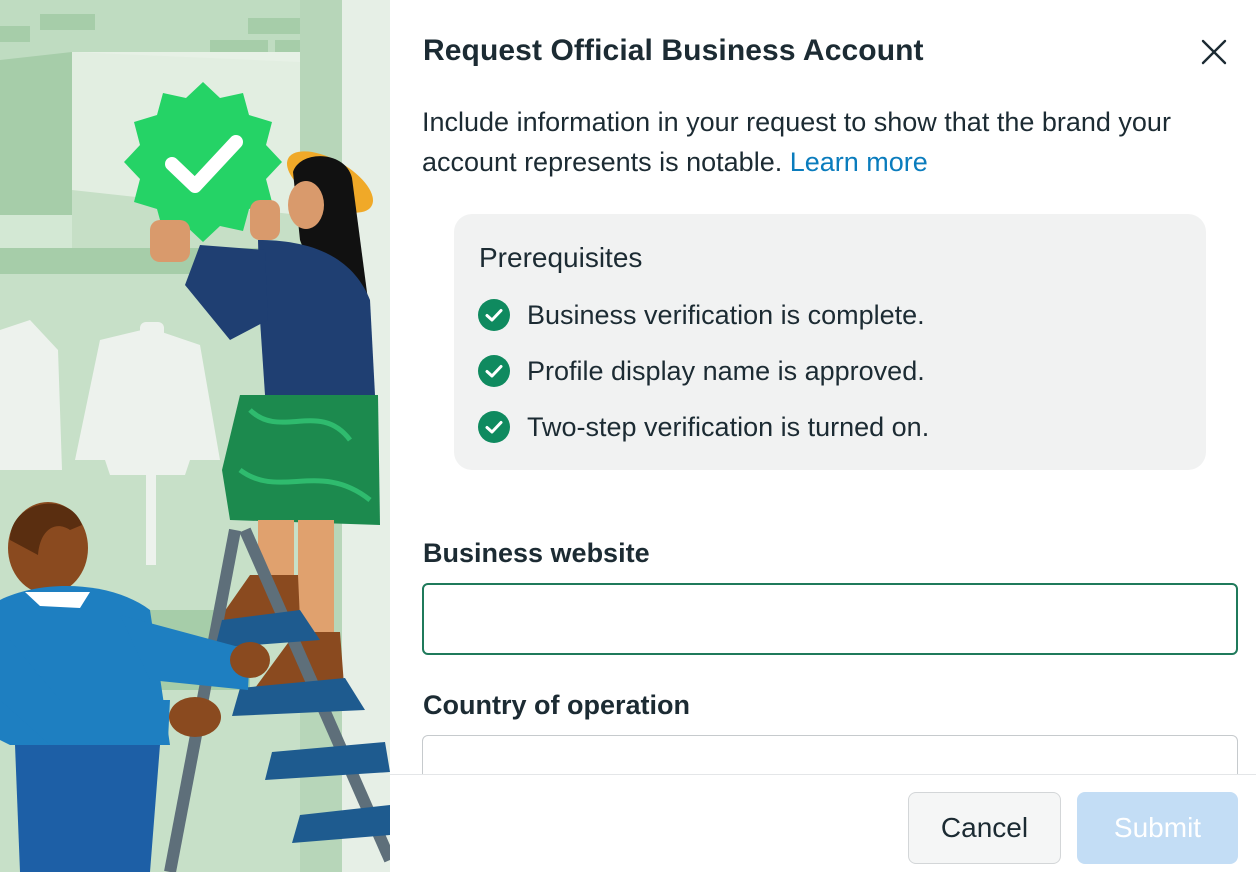 The width and height of the screenshot is (1256, 872). I want to click on prerequisite-item: Business verification is complete., so click(701, 315).